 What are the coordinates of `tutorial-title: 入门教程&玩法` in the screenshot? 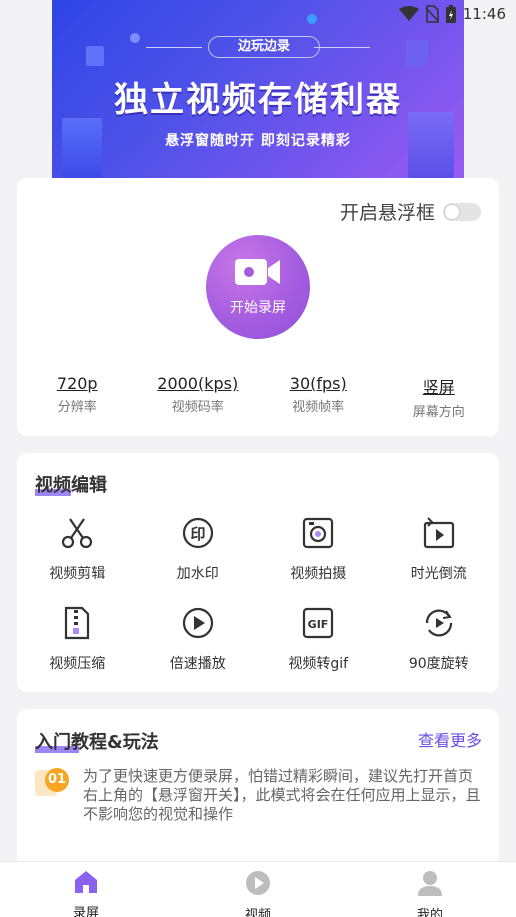 It's located at (97, 741).